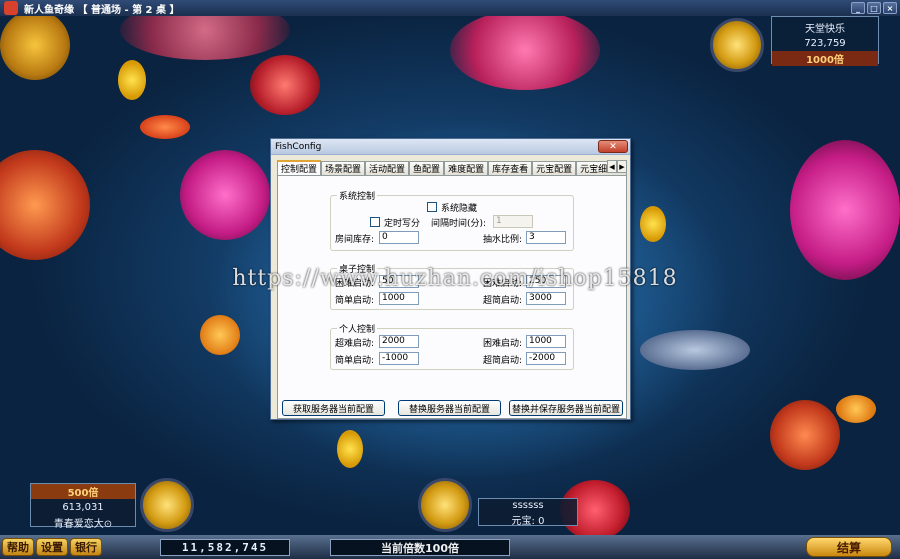  What do you see at coordinates (420, 547) in the screenshot?
I see `current-rate-display: 当前倍数100倍` at bounding box center [420, 547].